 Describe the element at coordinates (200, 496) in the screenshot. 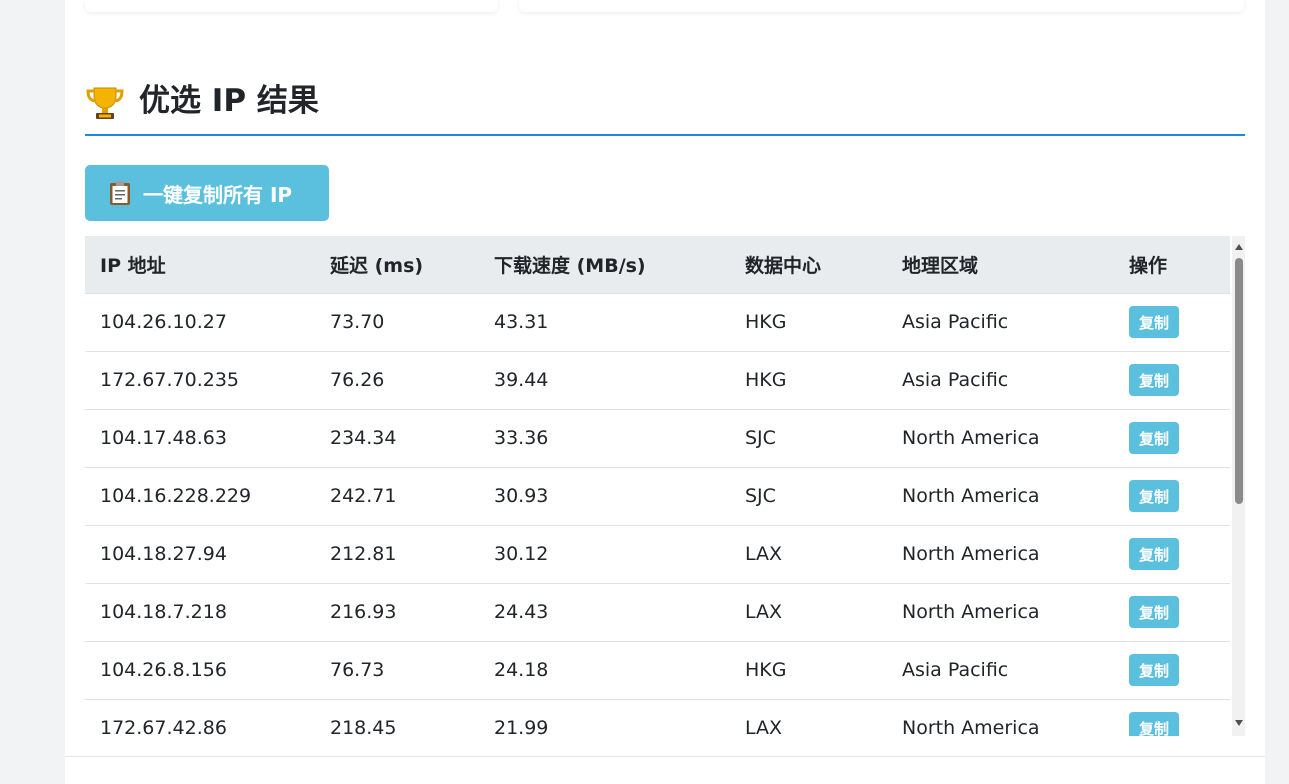

I see `cell-ip: 104.16.228.229` at that location.